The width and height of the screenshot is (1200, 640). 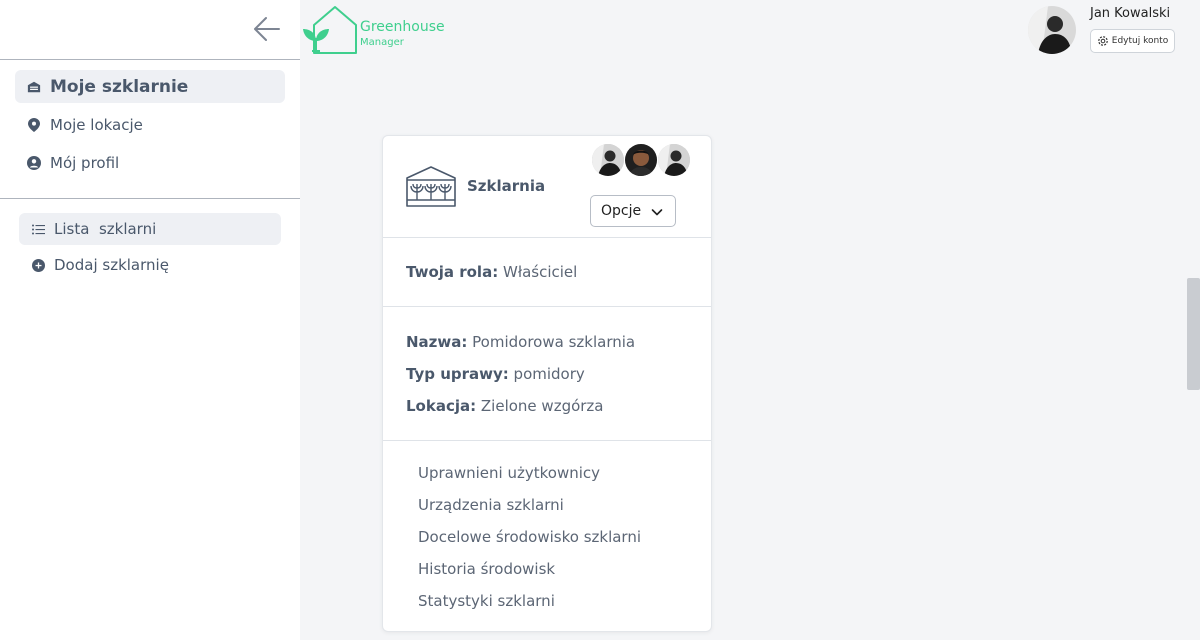 I want to click on sidebar-item-greenhouse-list: Lista szklarni, so click(x=150, y=229).